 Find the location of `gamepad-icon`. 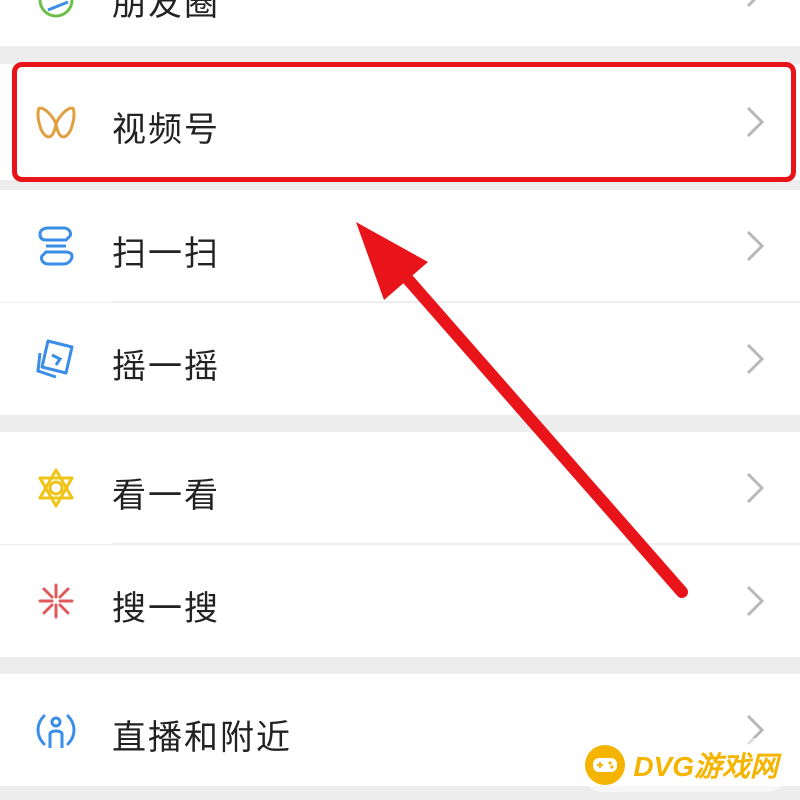

gamepad-icon is located at coordinates (605, 765).